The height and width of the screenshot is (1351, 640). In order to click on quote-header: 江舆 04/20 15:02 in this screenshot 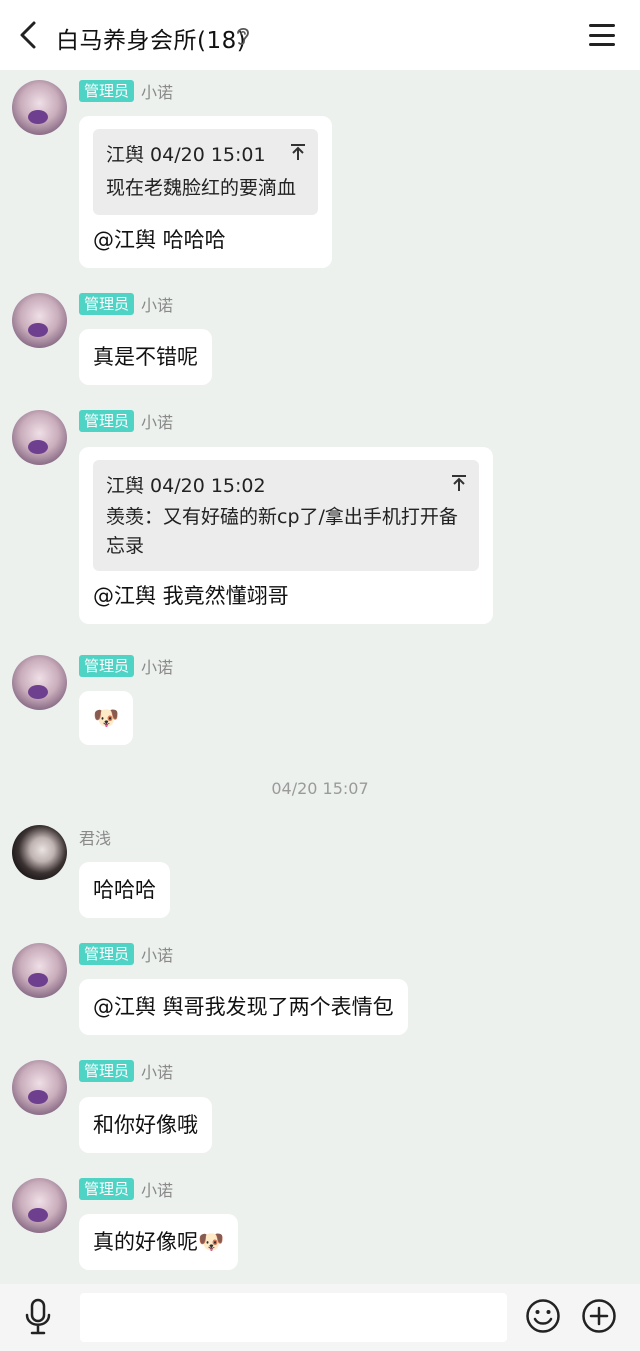, I will do `click(186, 486)`.